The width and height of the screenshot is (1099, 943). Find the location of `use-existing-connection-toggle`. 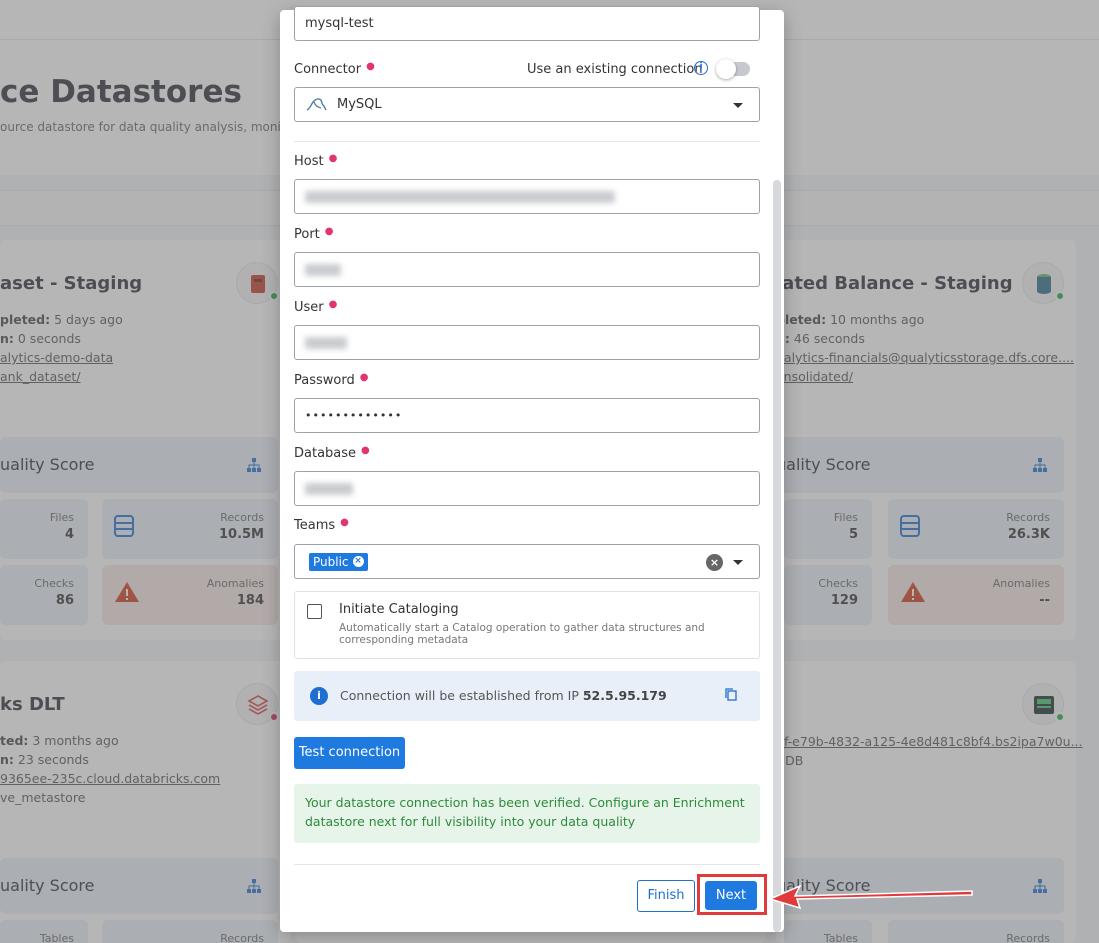

use-existing-connection-toggle is located at coordinates (733, 69).